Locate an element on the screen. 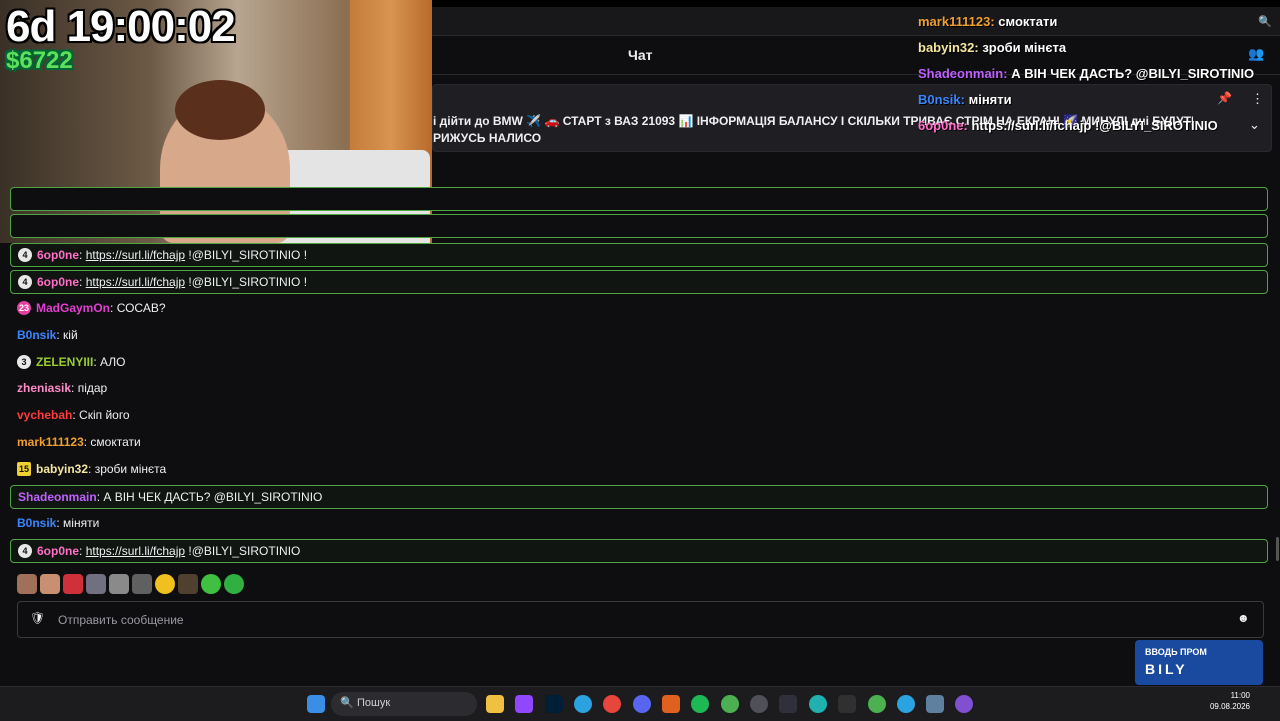  overlay-message-text: А ВІН ЧЕК ДАСТЬ? @BILYI_SIROTINIO is located at coordinates (1133, 73).